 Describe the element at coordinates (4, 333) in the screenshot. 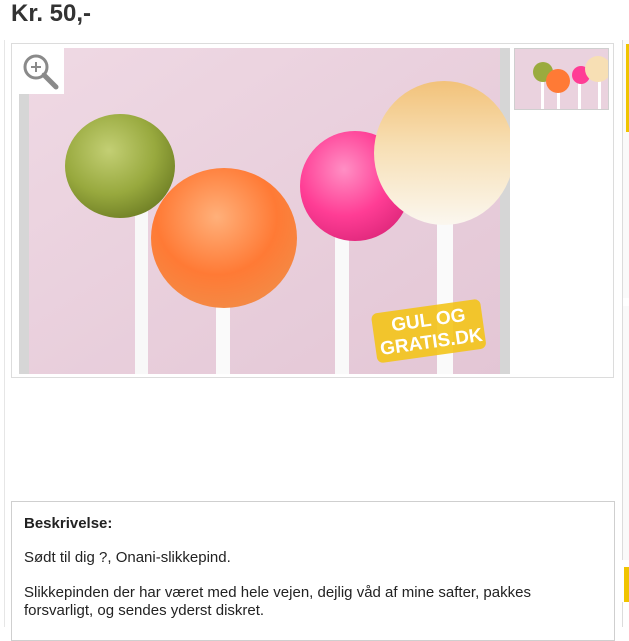

I see `left-divider` at that location.